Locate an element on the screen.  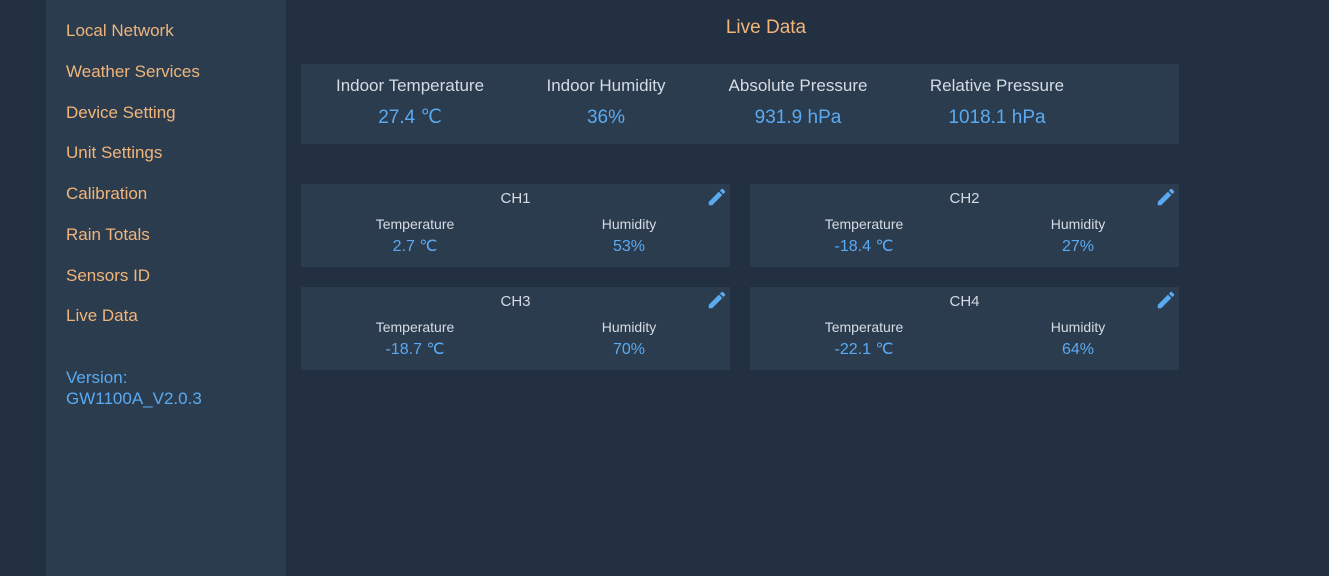
relative-pressure-value: 1018.1 hPa is located at coordinates (997, 117).